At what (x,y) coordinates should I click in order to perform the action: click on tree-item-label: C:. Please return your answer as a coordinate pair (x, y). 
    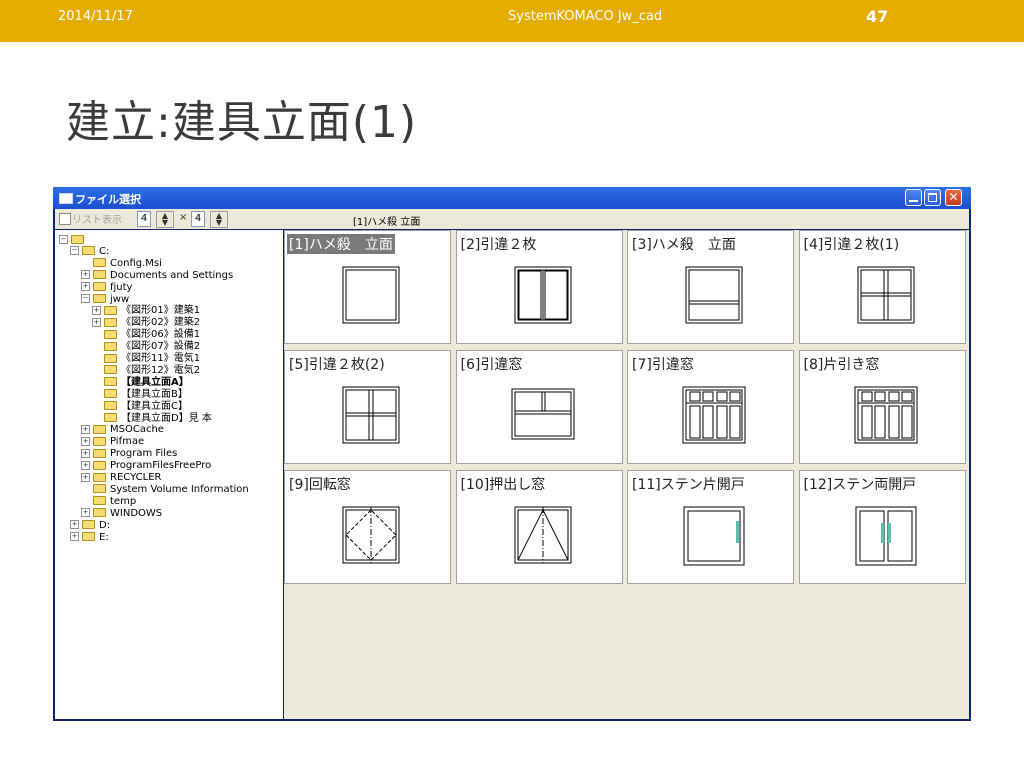
    Looking at the image, I should click on (104, 251).